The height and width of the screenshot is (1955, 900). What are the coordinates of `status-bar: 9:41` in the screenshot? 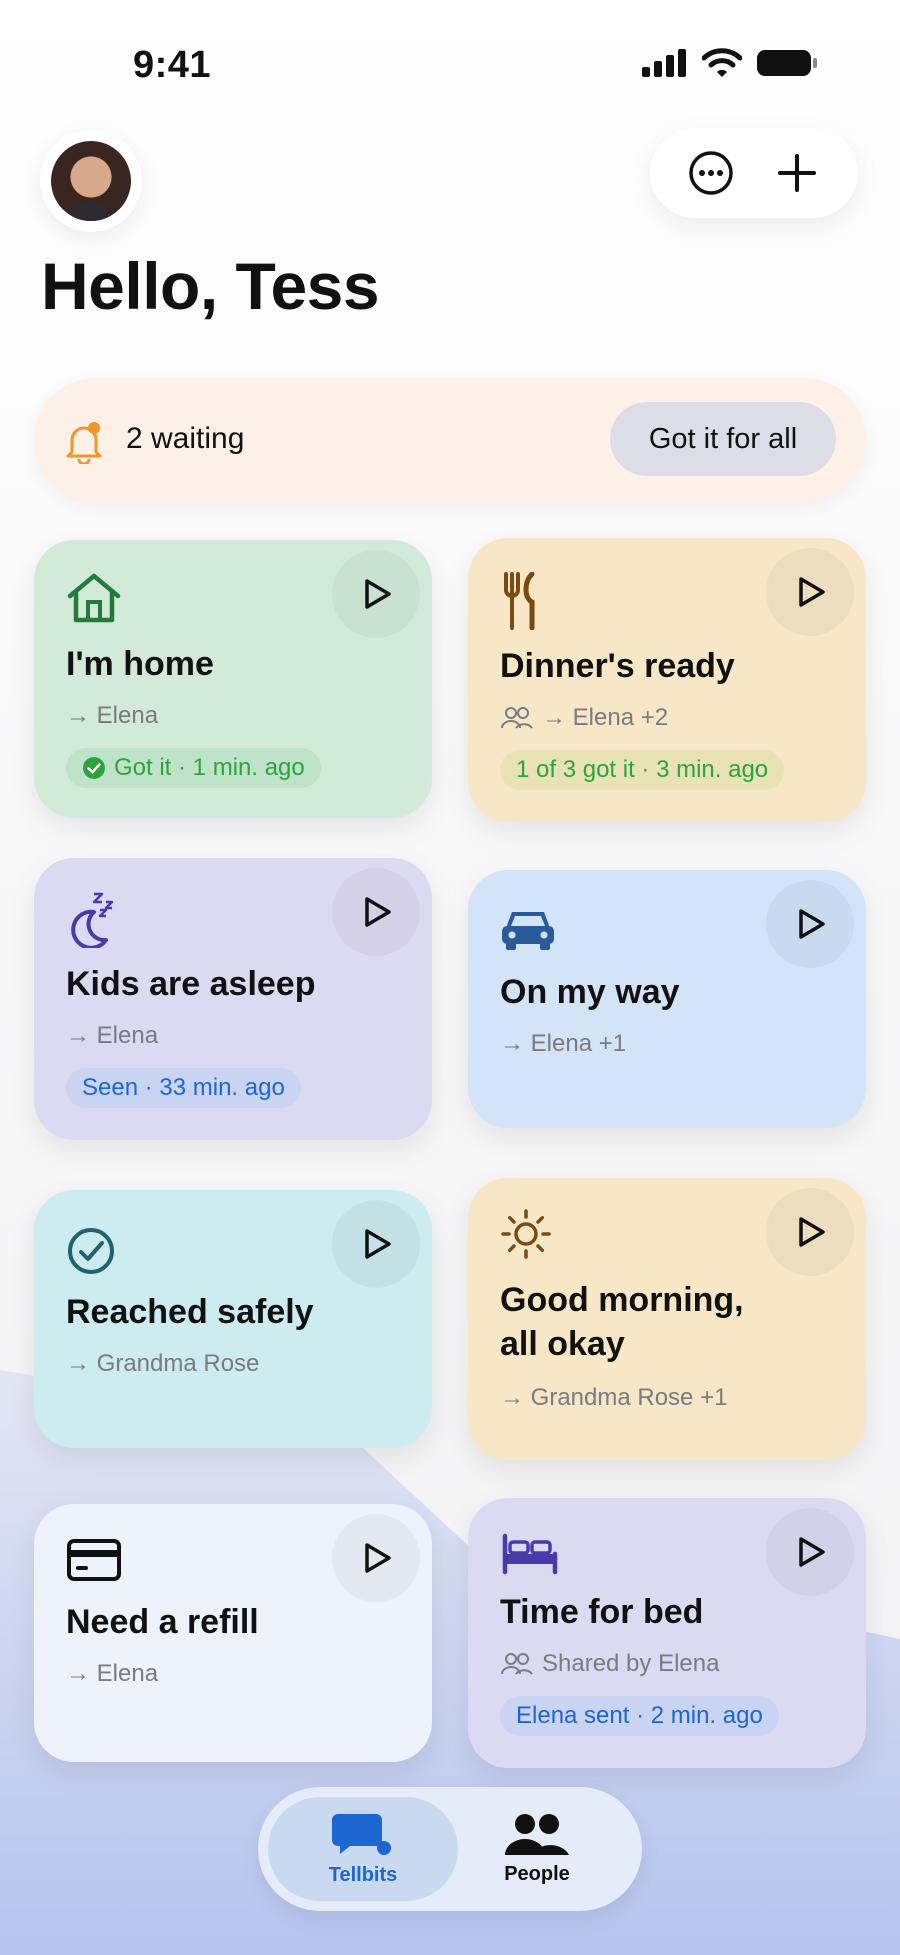 It's located at (450, 60).